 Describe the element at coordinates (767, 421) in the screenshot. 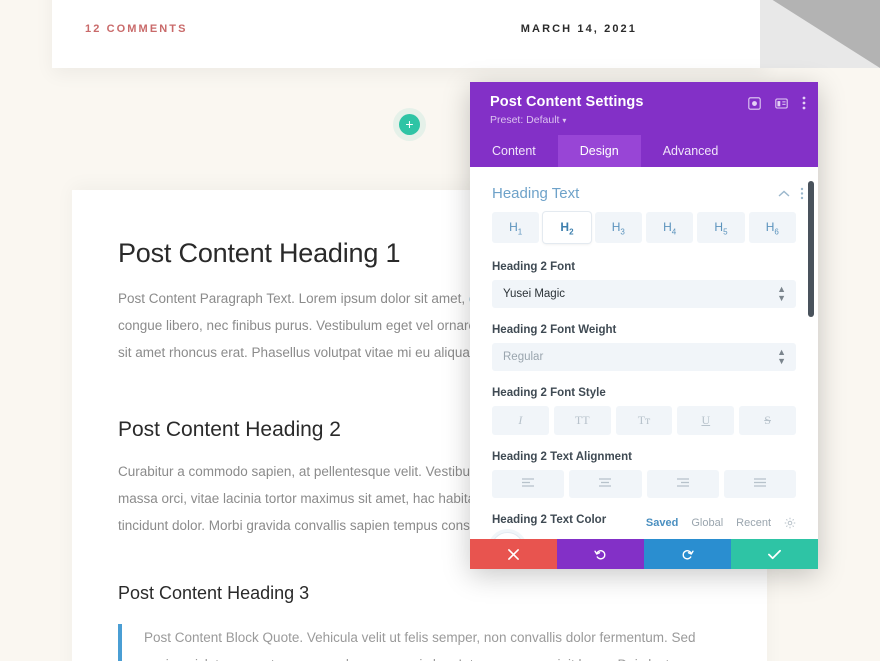

I see `strikethrough-button: S` at that location.